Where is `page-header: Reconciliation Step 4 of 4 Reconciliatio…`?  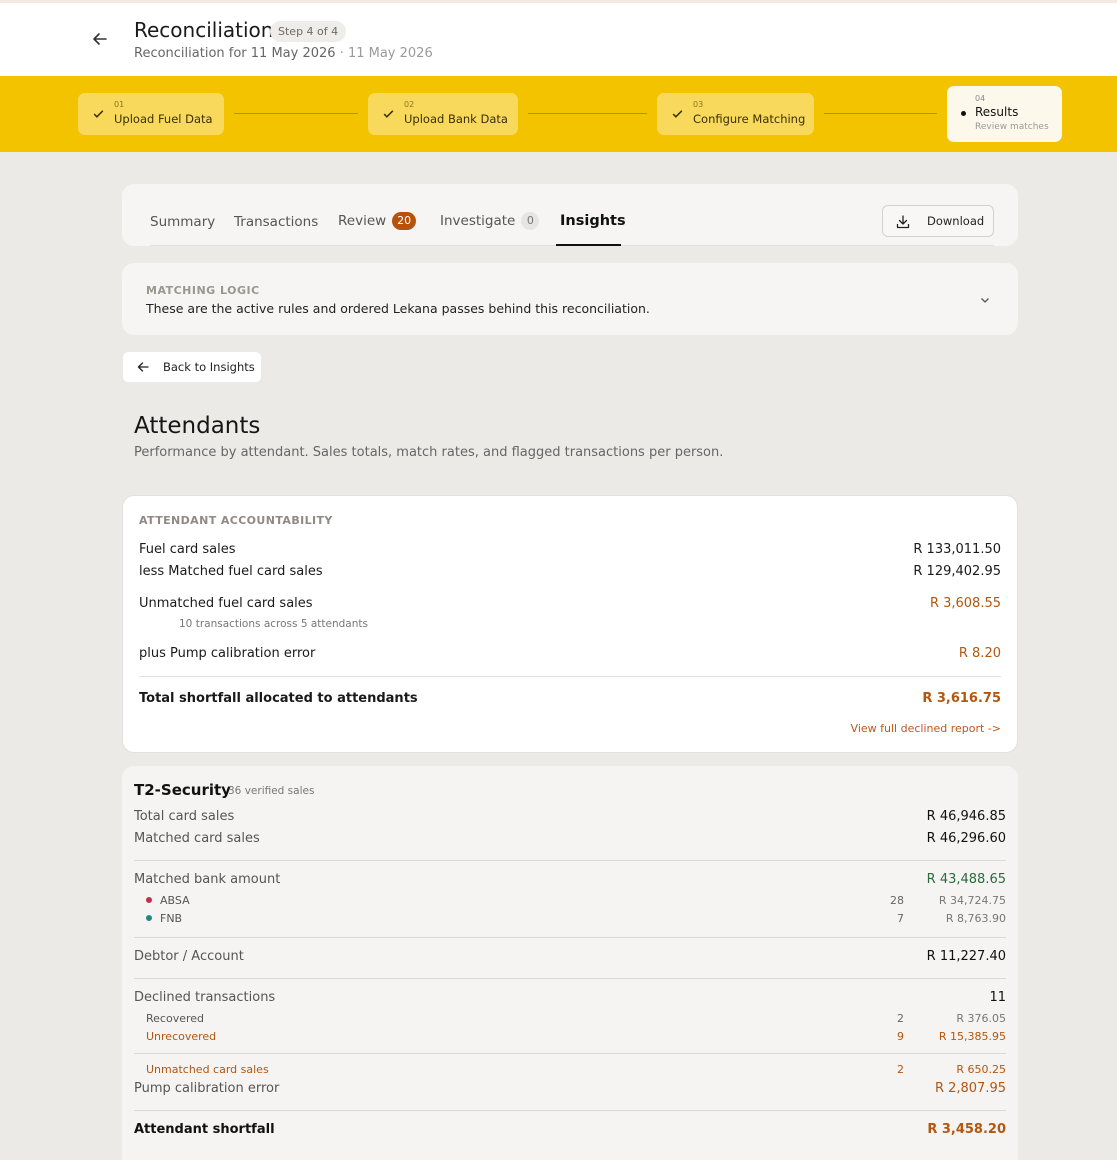 page-header: Reconciliation Step 4 of 4 Reconciliatio… is located at coordinates (558, 39).